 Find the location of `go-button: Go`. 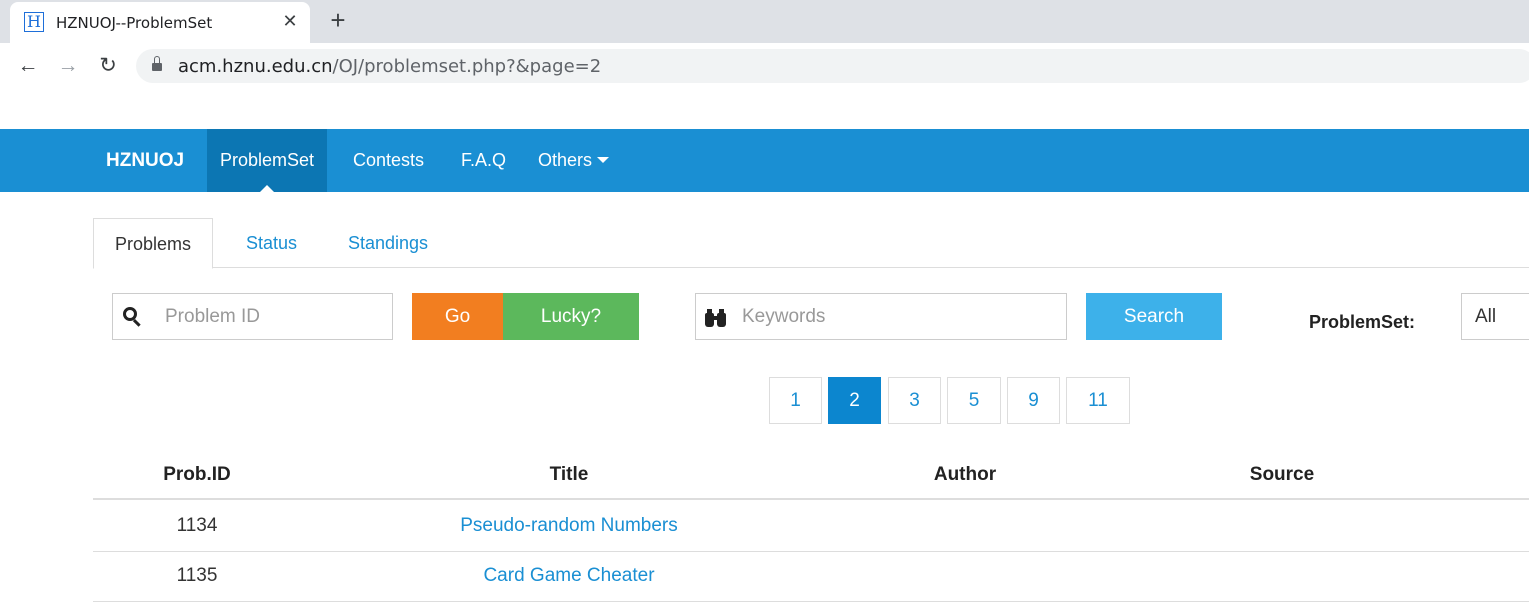

go-button: Go is located at coordinates (457, 316).